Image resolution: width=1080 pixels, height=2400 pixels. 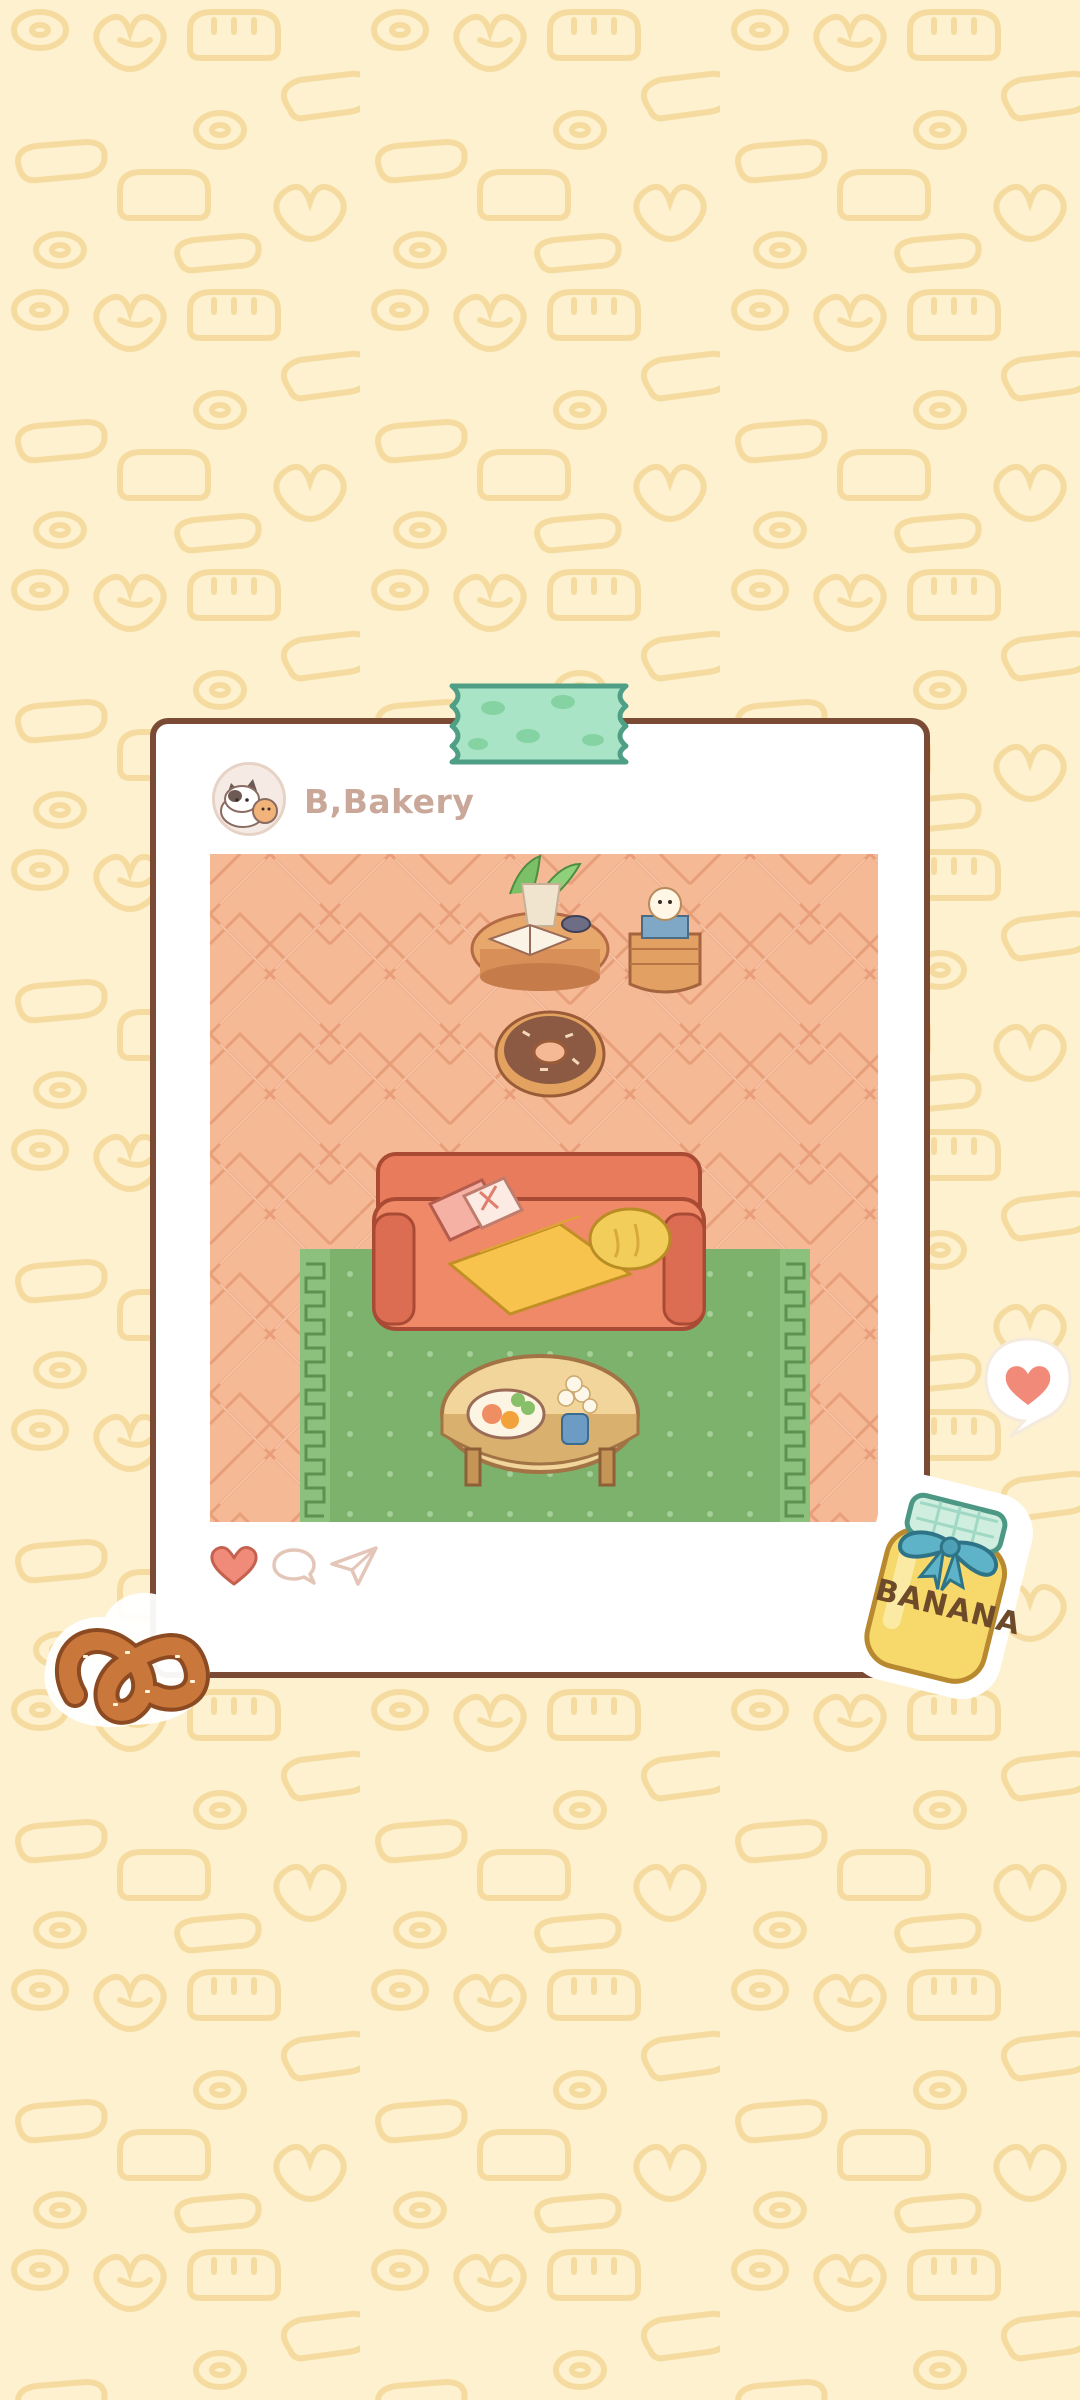 What do you see at coordinates (389, 801) in the screenshot?
I see `username: B,Bakery` at bounding box center [389, 801].